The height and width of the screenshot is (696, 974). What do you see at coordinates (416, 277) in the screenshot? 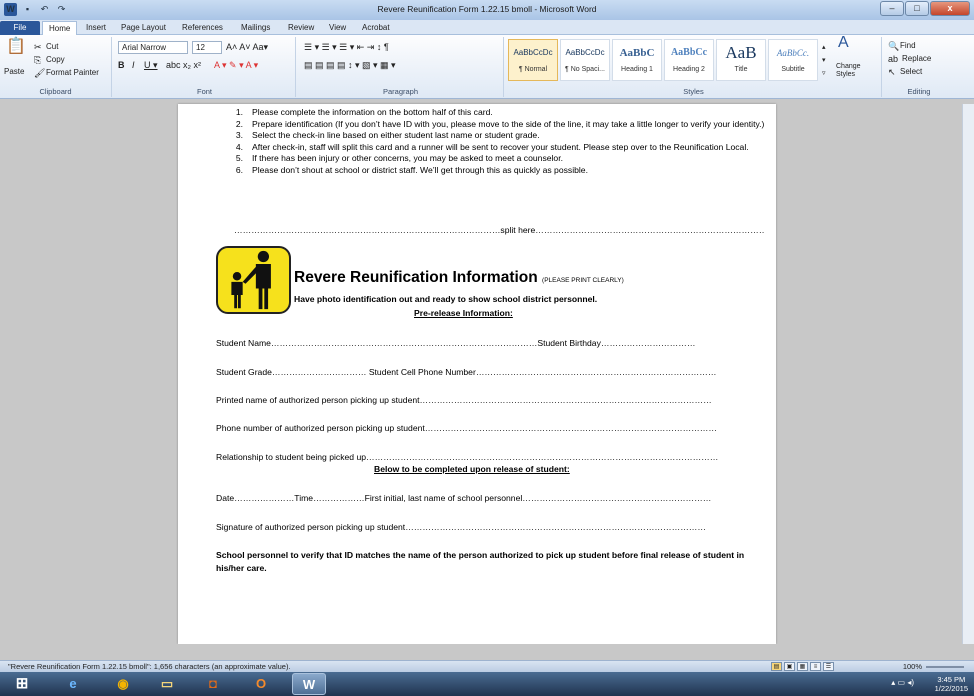
I see `heading-text: Revere Reunification Information` at bounding box center [416, 277].